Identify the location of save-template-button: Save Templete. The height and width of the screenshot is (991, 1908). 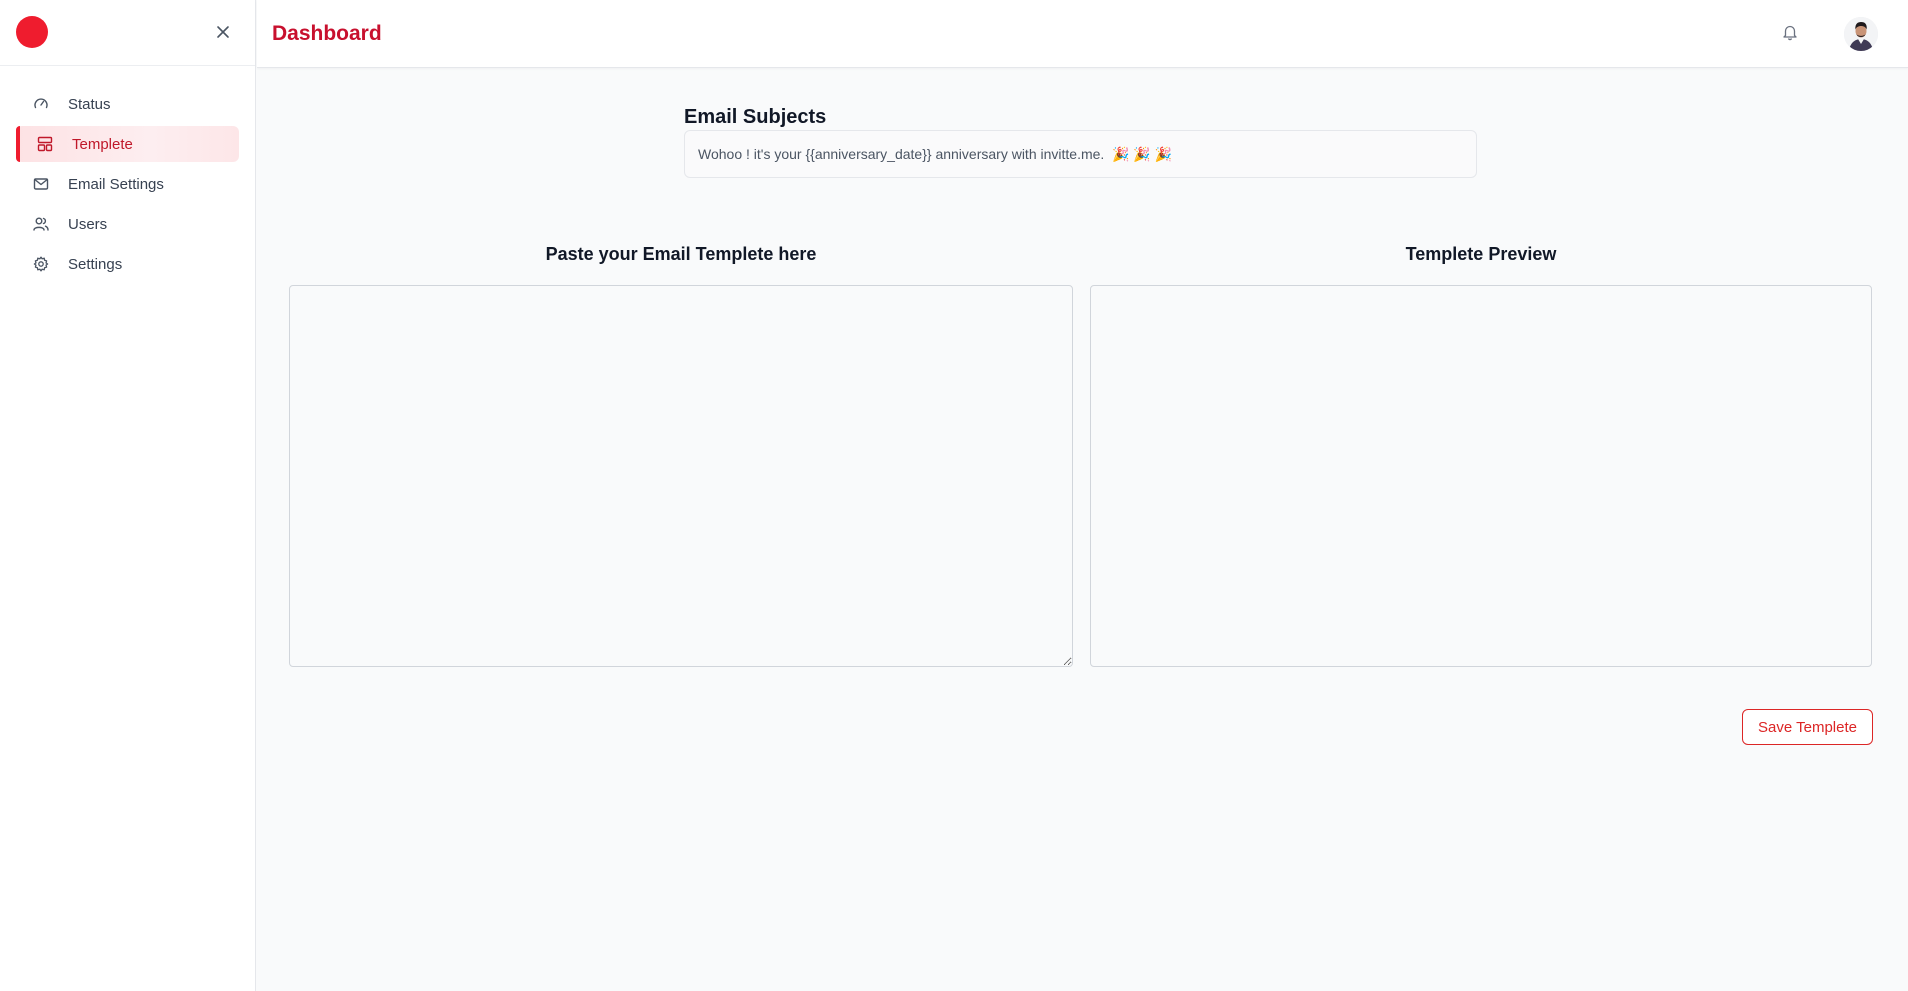
(1807, 727).